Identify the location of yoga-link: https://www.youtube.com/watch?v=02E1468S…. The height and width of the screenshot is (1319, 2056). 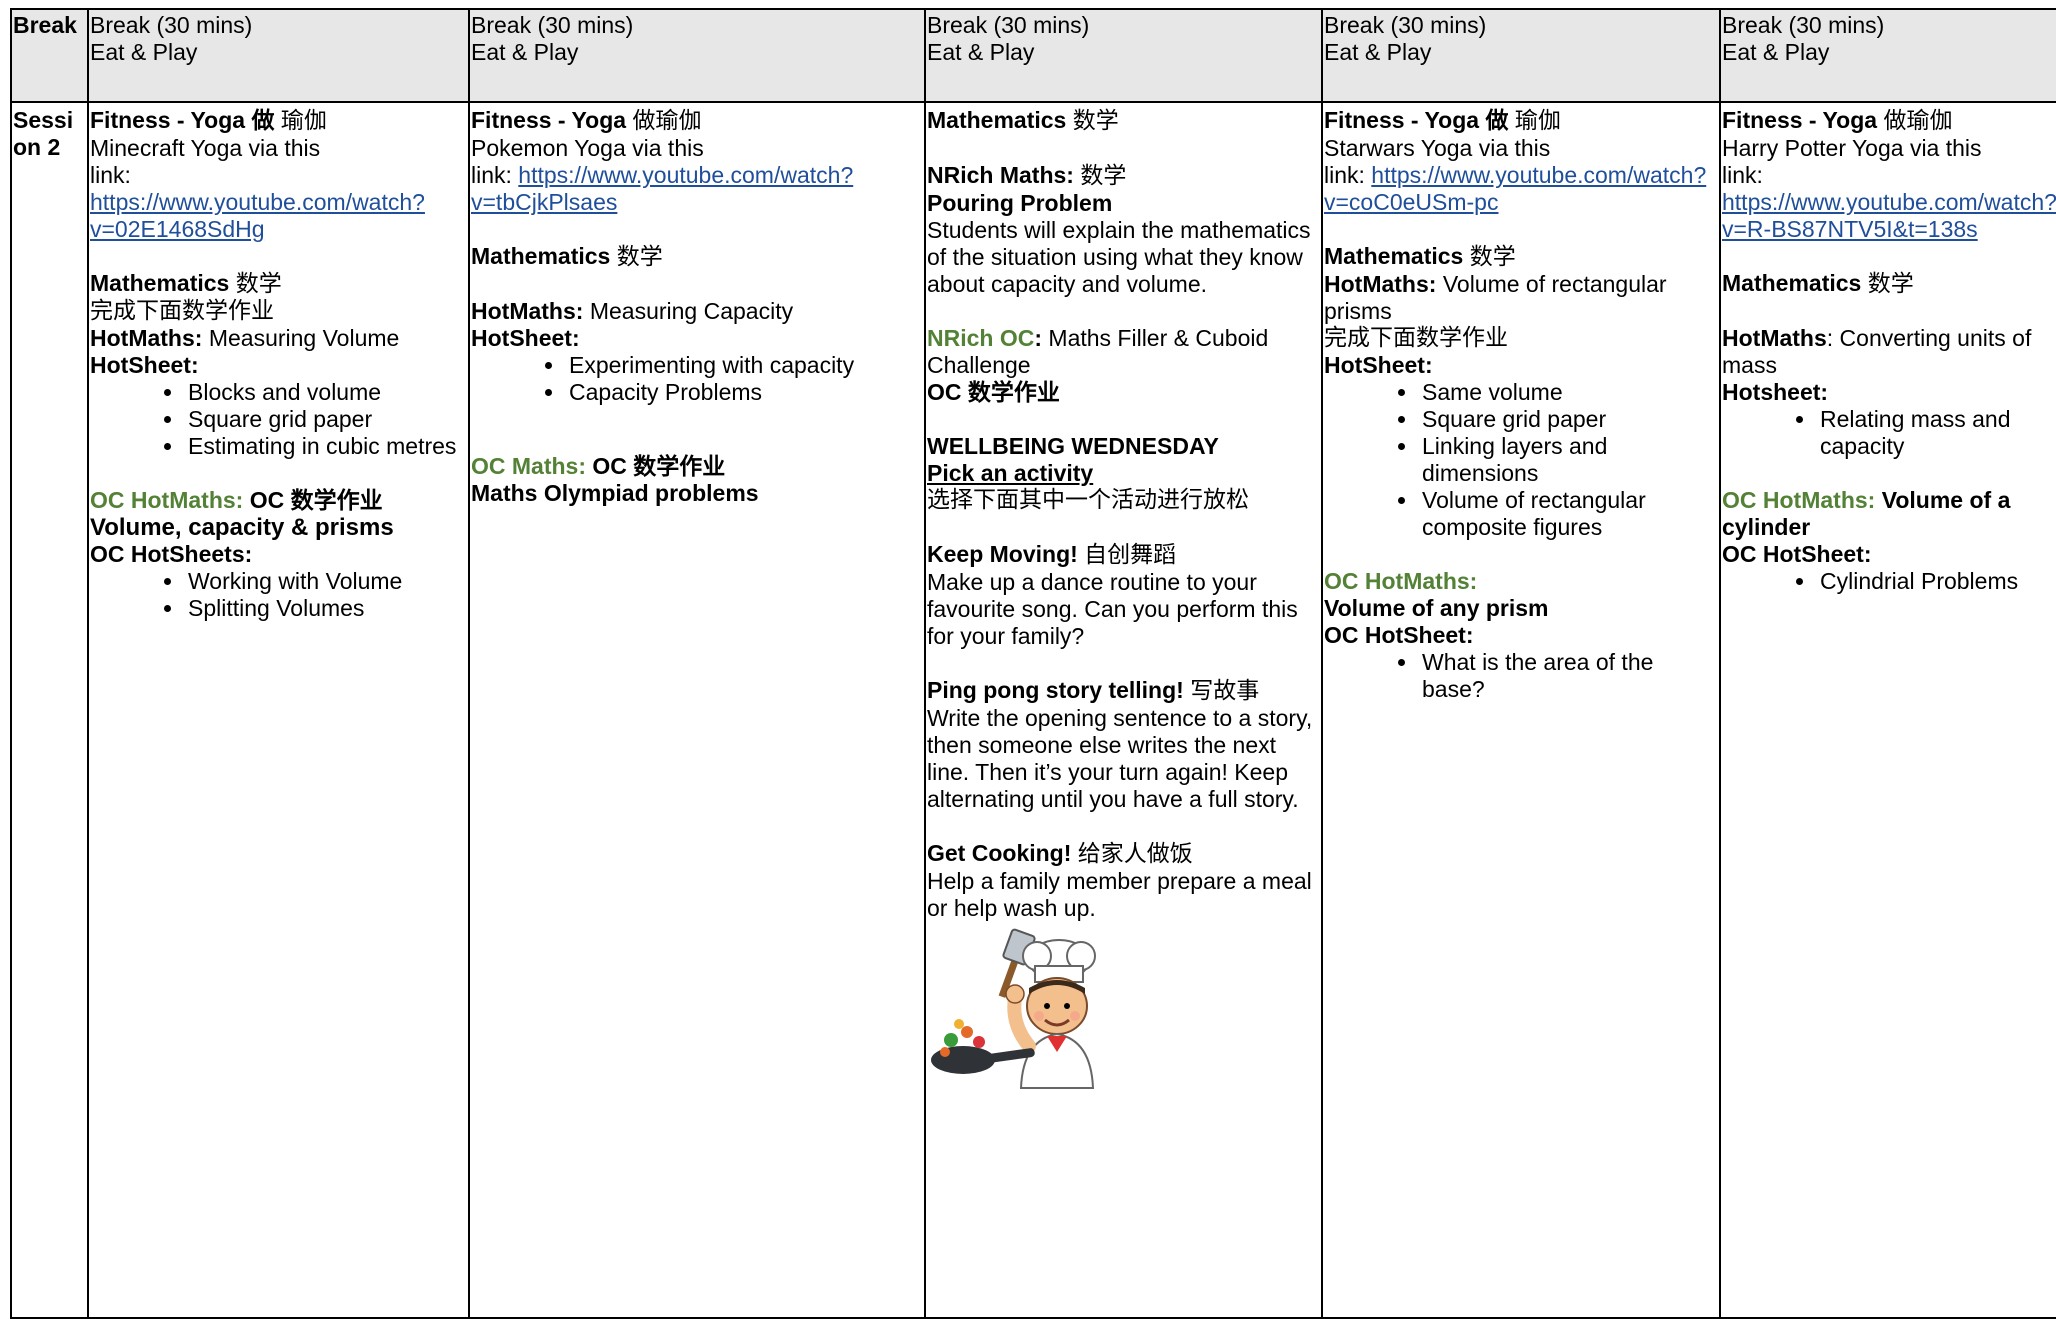
(257, 215).